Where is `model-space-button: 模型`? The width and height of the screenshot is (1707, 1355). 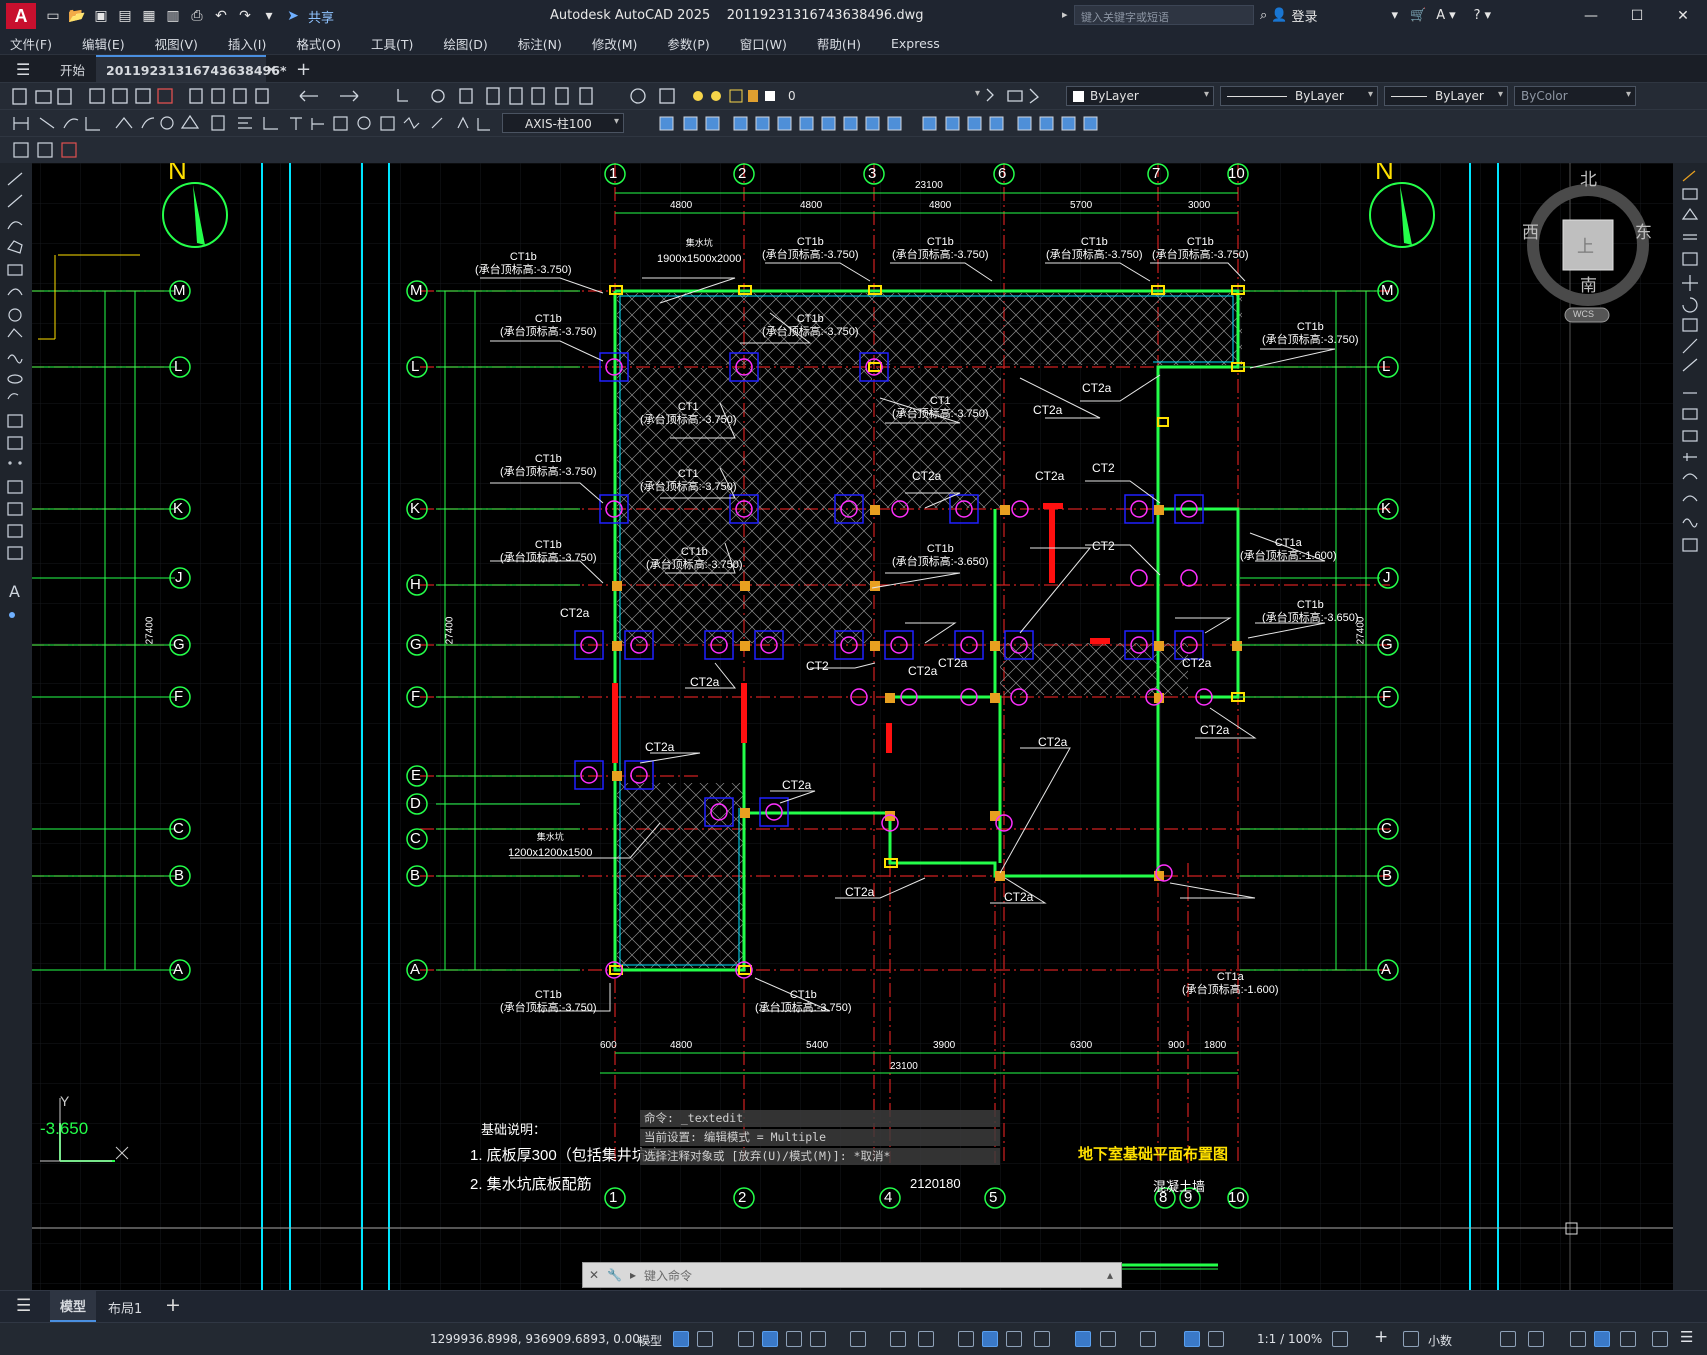 model-space-button: 模型 is located at coordinates (650, 1340).